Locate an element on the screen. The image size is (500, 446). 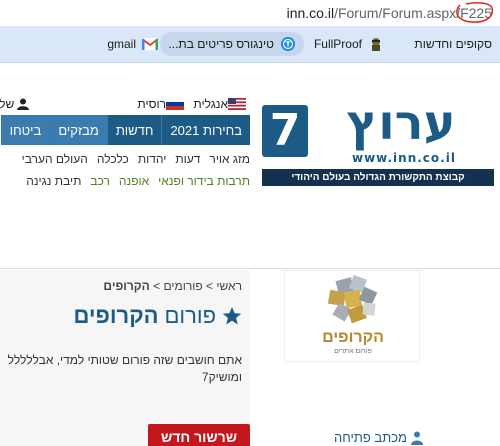
new-thread-button: שרשור חדש is located at coordinates (199, 435).